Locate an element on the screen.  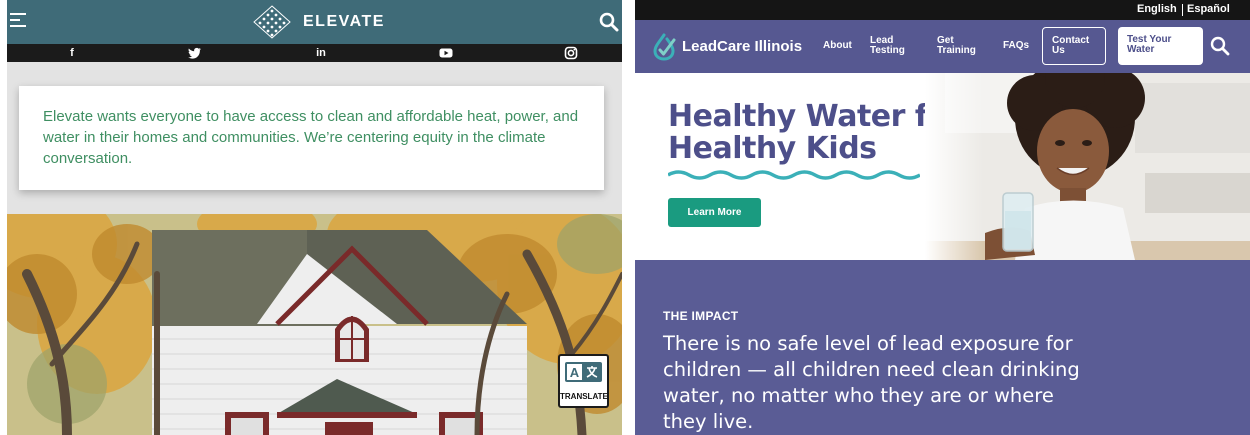
diamond-logo-icon is located at coordinates (272, 22).